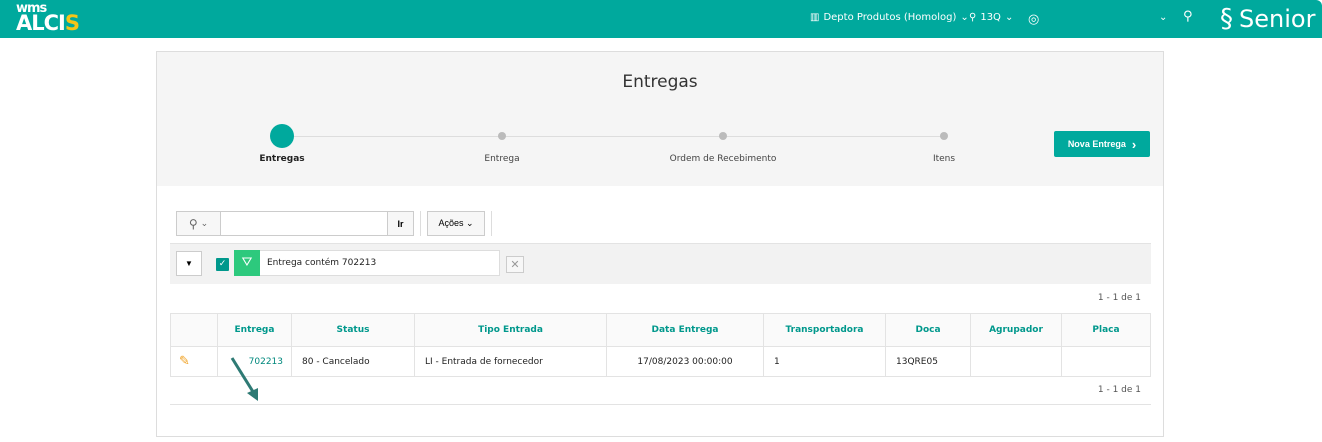 This screenshot has height=442, width=1322. What do you see at coordinates (944, 136) in the screenshot?
I see `step-dot-itens` at bounding box center [944, 136].